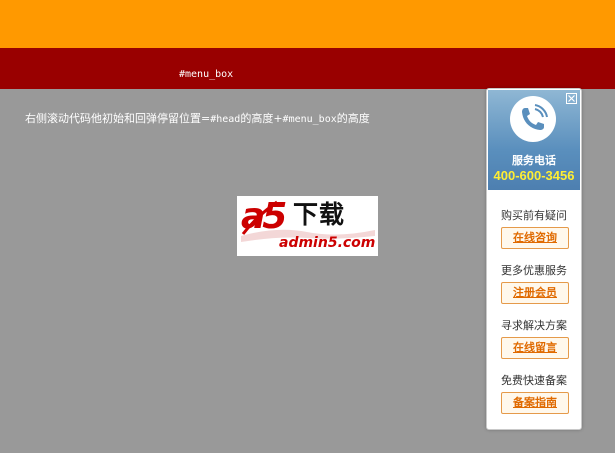 The width and height of the screenshot is (615, 453). I want to click on online-consult-button: 在线咨询, so click(535, 238).